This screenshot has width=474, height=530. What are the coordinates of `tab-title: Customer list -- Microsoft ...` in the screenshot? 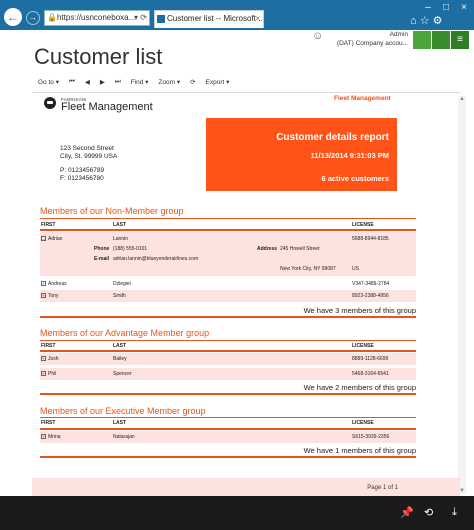 It's located at (215, 18).